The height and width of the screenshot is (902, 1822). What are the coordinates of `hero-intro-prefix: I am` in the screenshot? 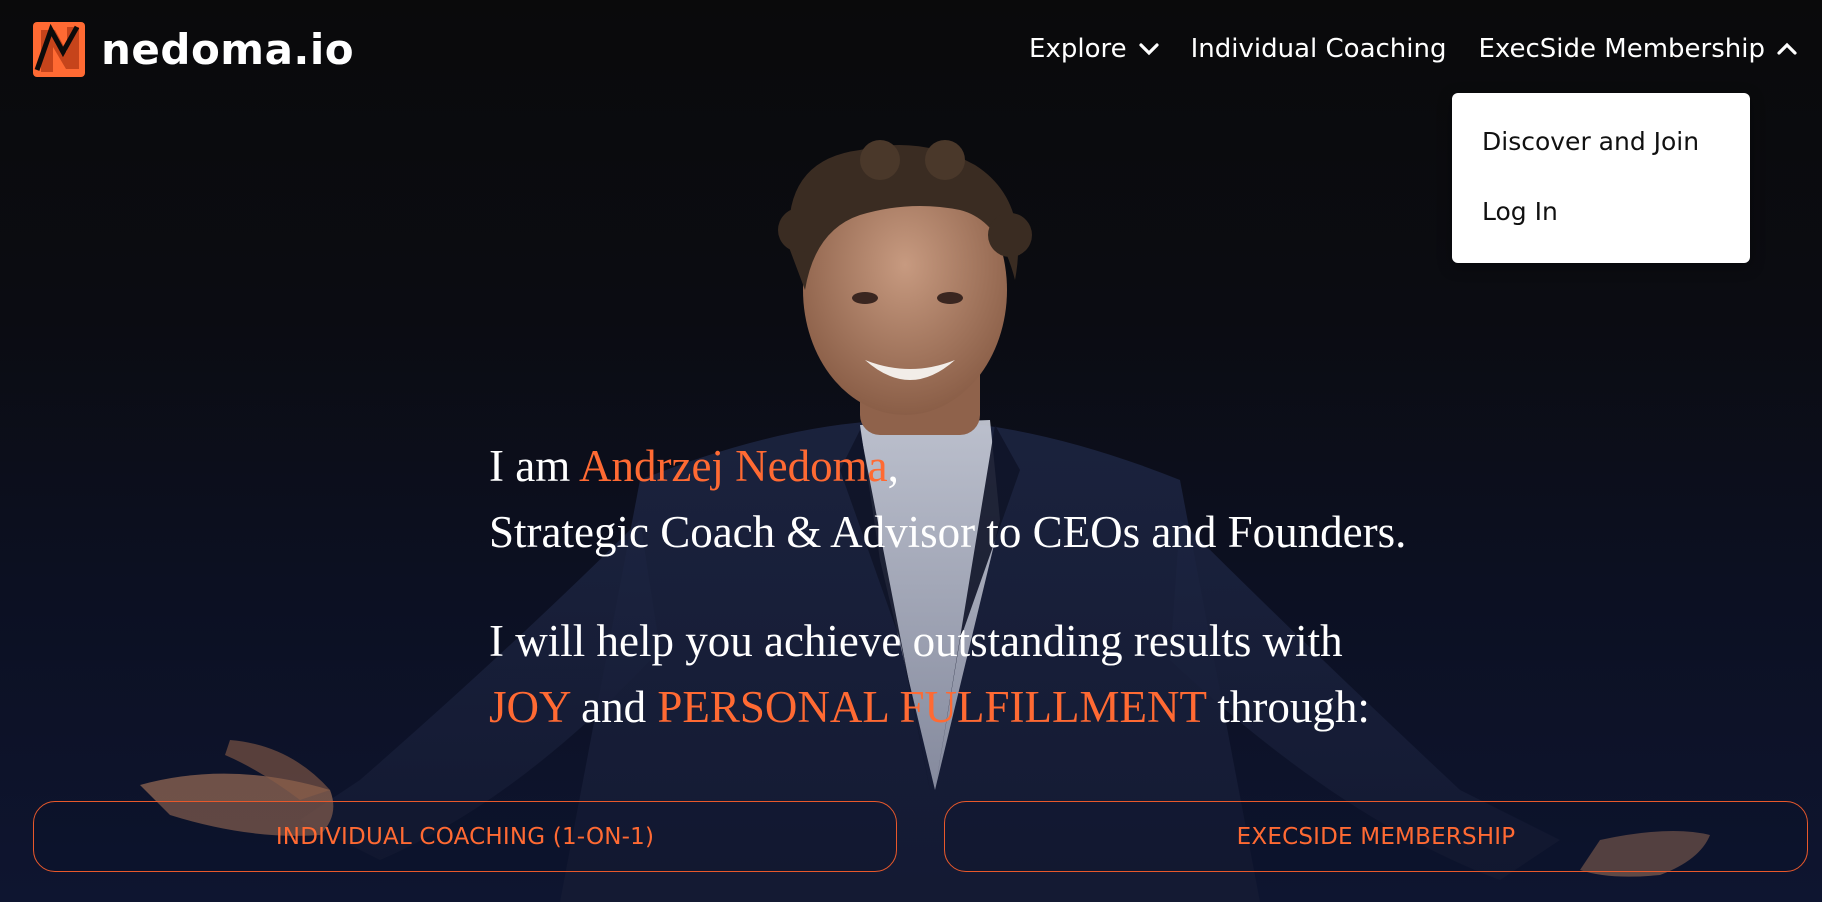 It's located at (534, 466).